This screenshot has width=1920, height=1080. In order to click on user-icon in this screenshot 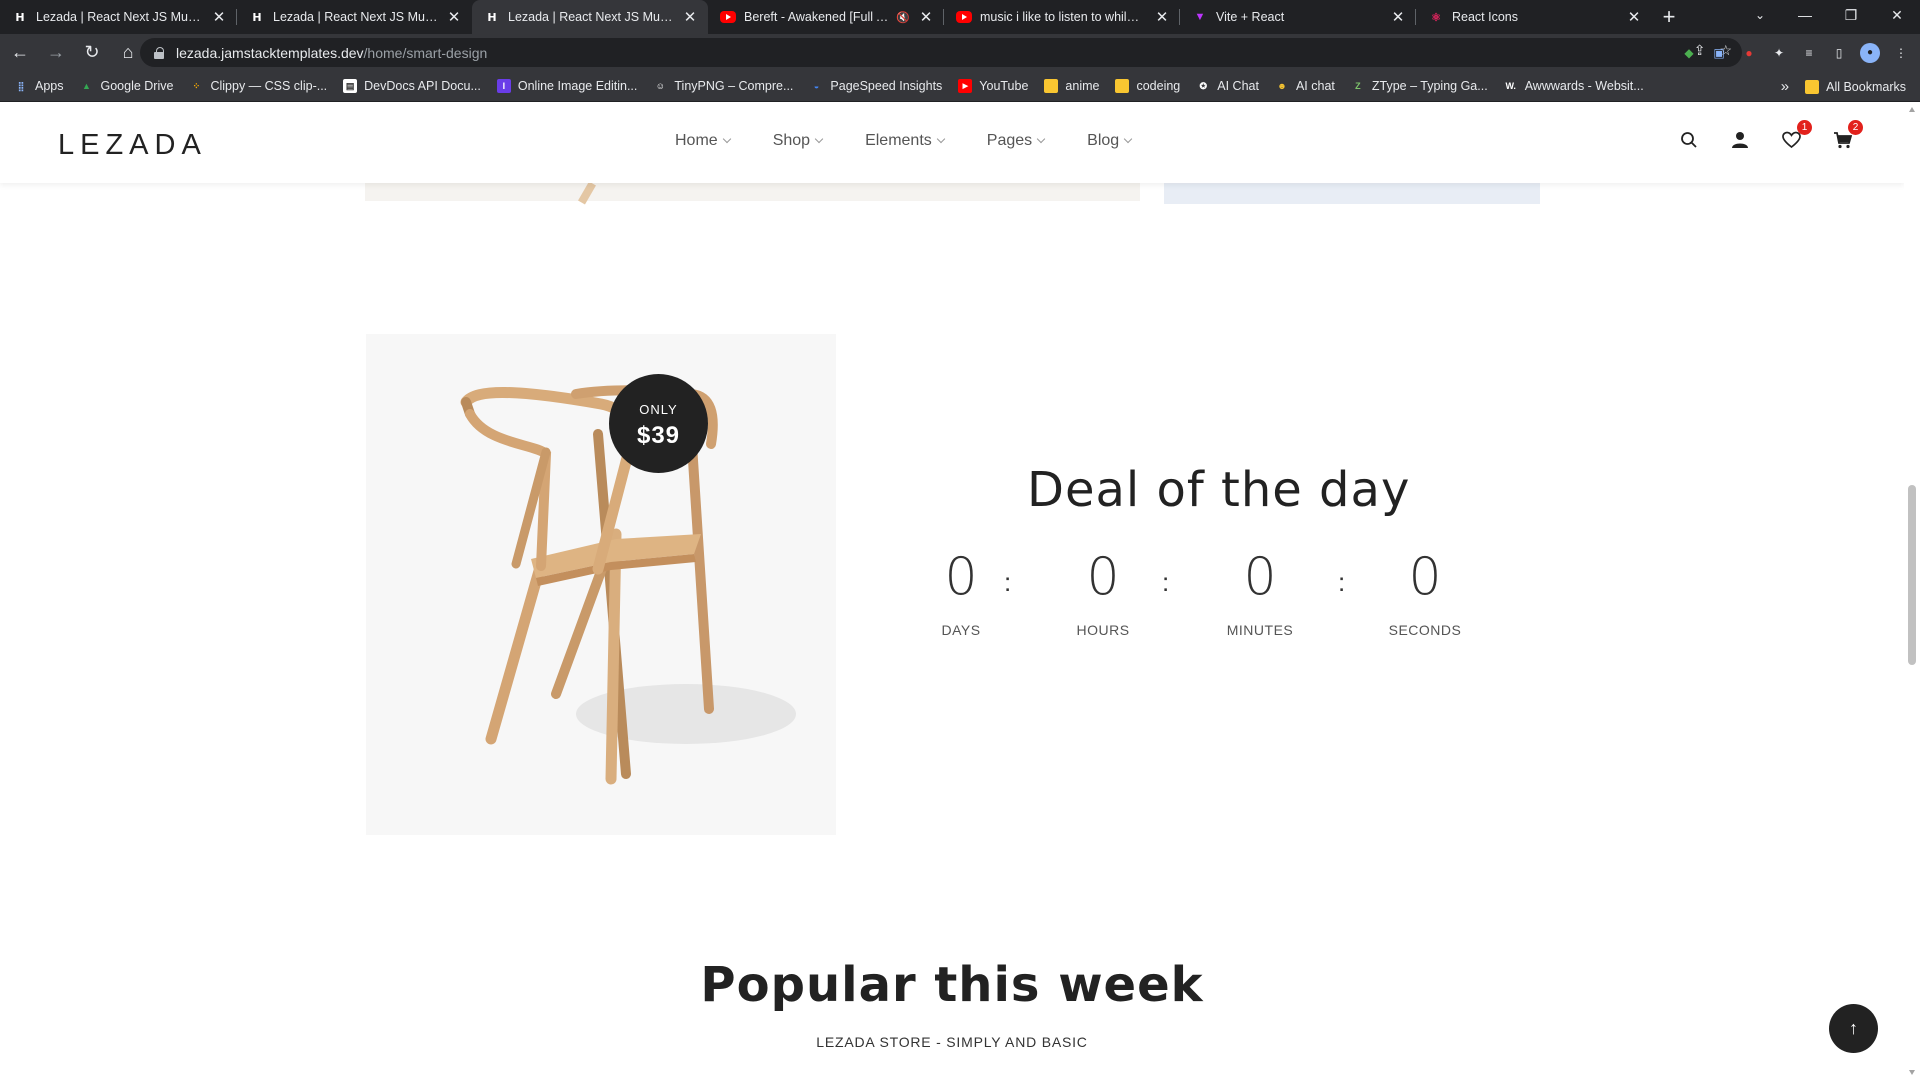, I will do `click(1740, 140)`.